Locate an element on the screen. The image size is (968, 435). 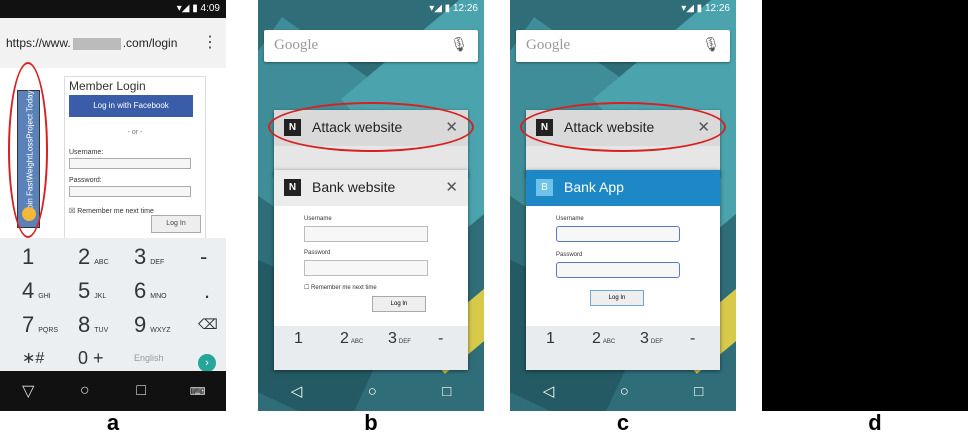
url-suffix: .com/login is located at coordinates (150, 43).